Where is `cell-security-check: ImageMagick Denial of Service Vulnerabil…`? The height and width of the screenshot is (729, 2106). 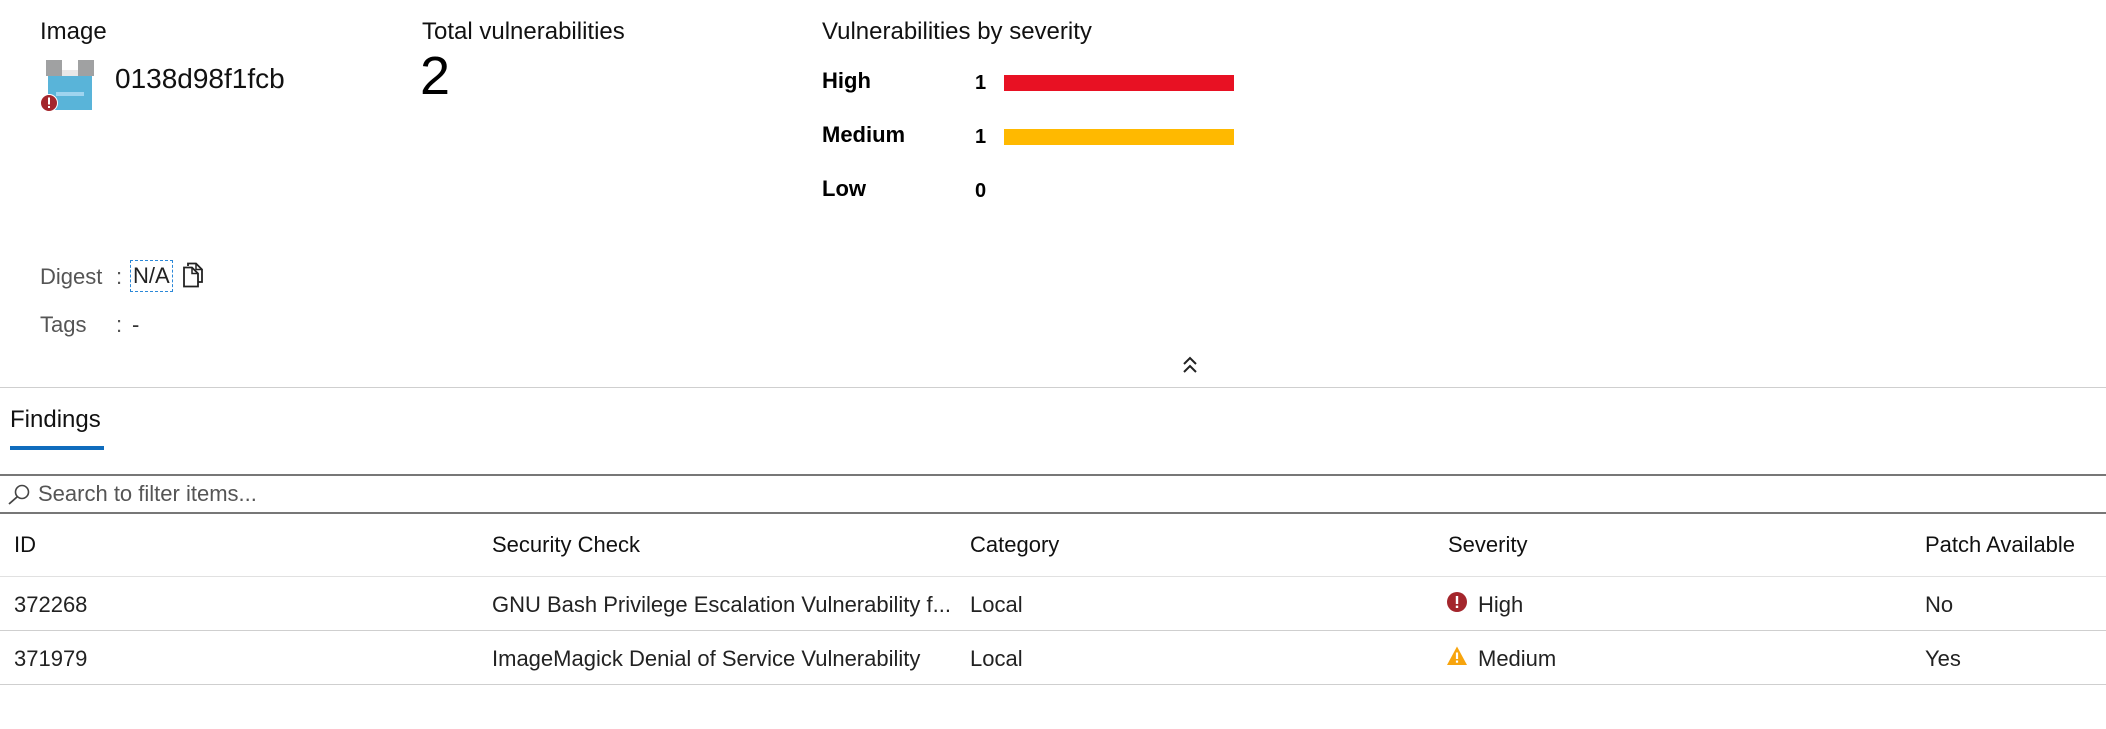 cell-security-check: ImageMagick Denial of Service Vulnerabil… is located at coordinates (706, 658).